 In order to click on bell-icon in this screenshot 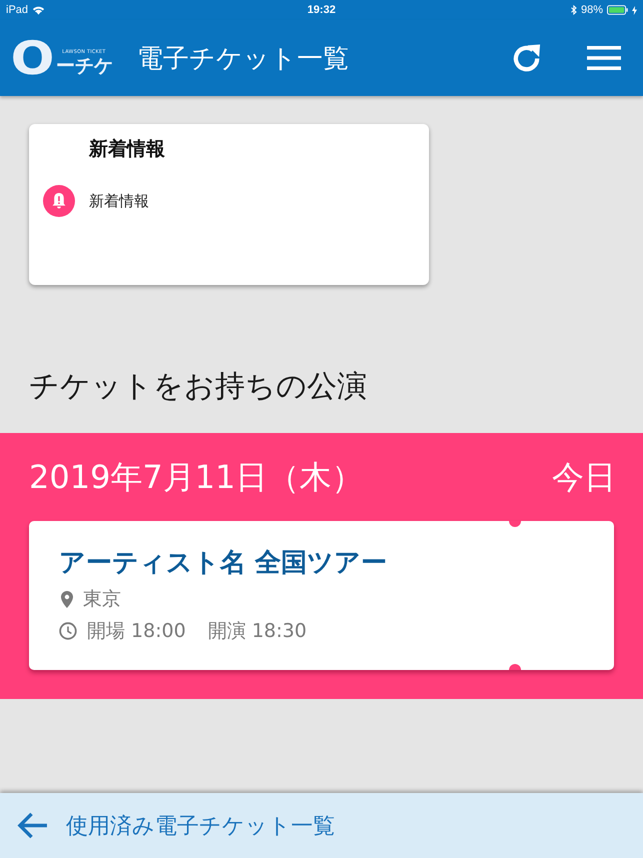, I will do `click(59, 201)`.